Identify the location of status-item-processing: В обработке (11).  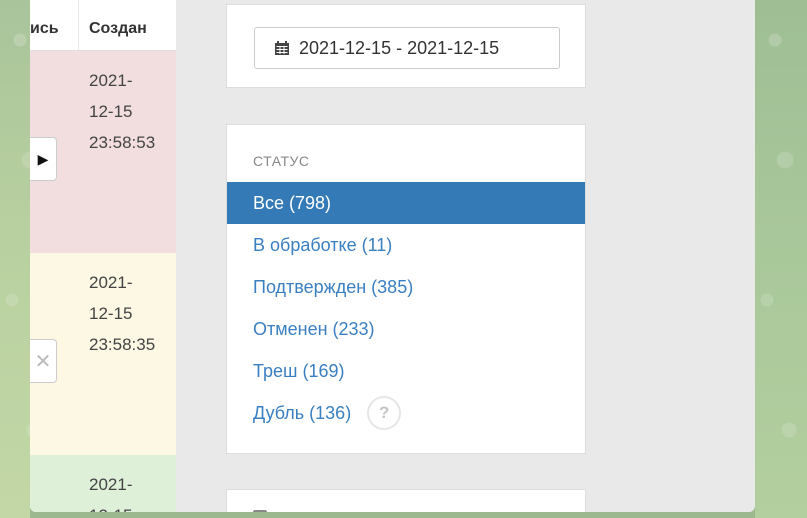
(406, 245).